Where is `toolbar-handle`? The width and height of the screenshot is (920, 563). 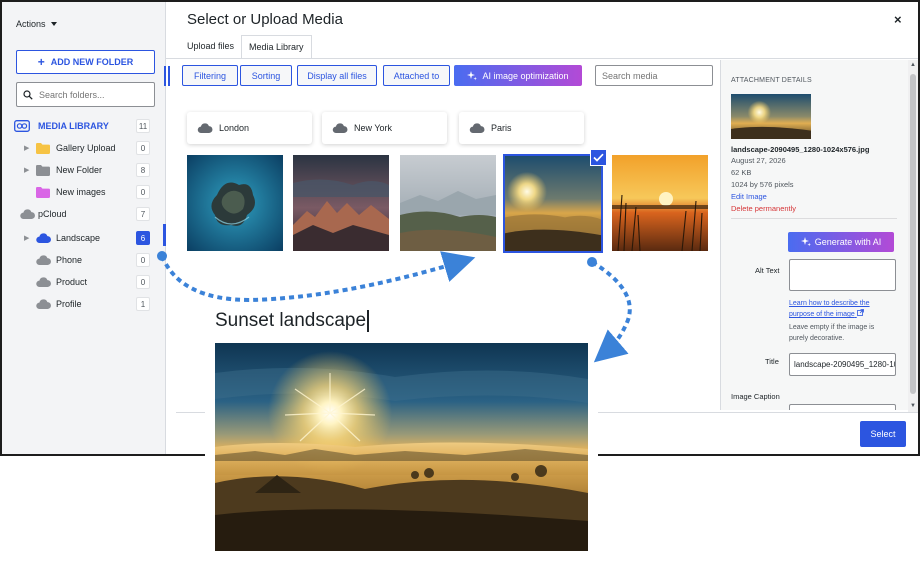
toolbar-handle is located at coordinates (167, 76).